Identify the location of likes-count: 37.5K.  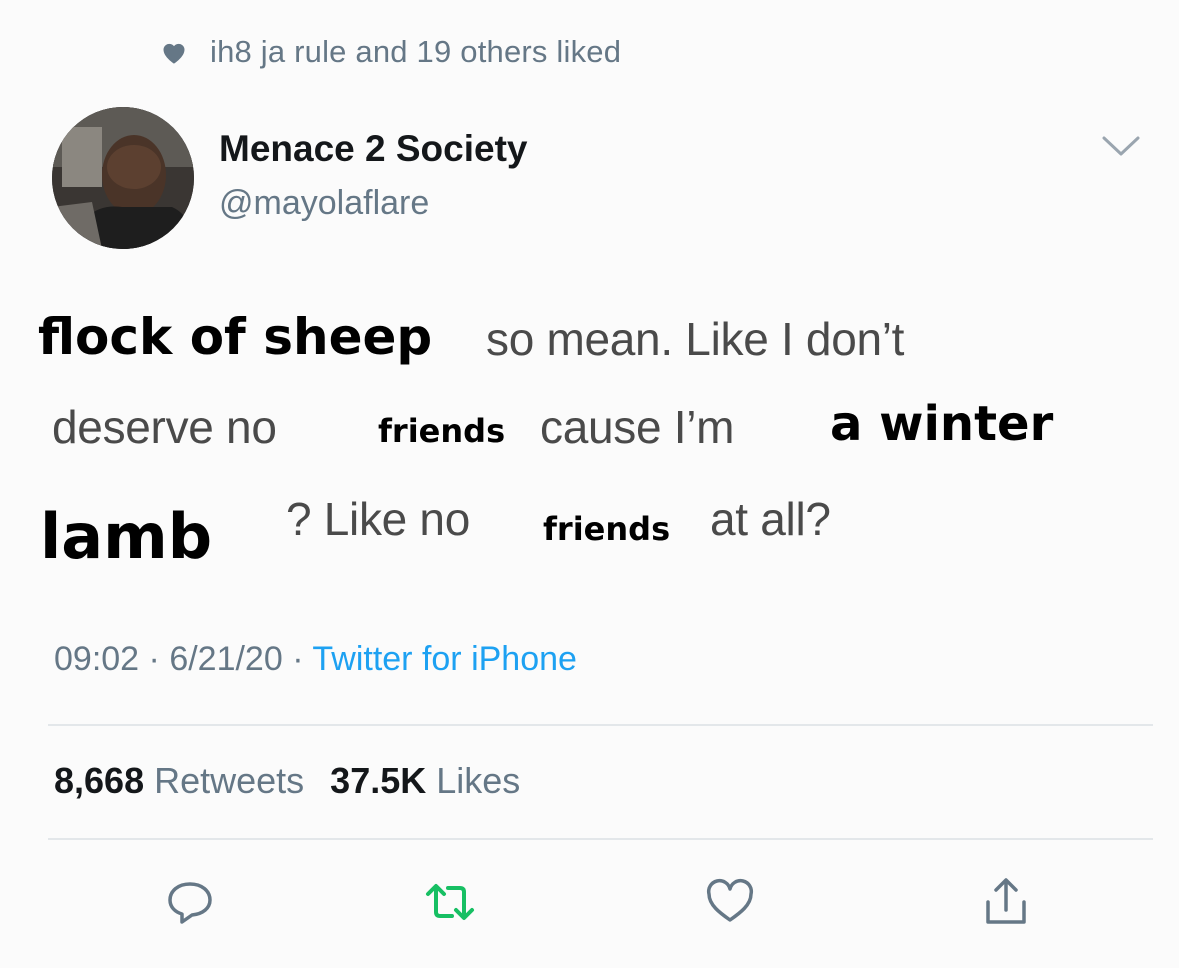
(378, 781).